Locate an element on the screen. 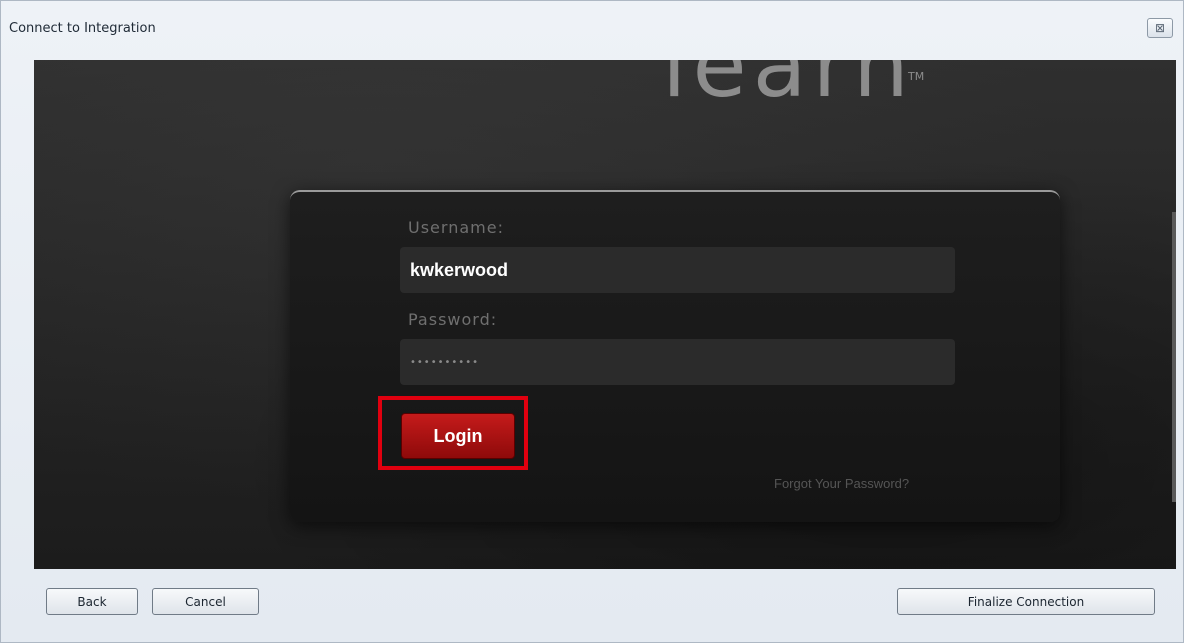  title-bar: Connect to Integration ⊠ is located at coordinates (592, 30).